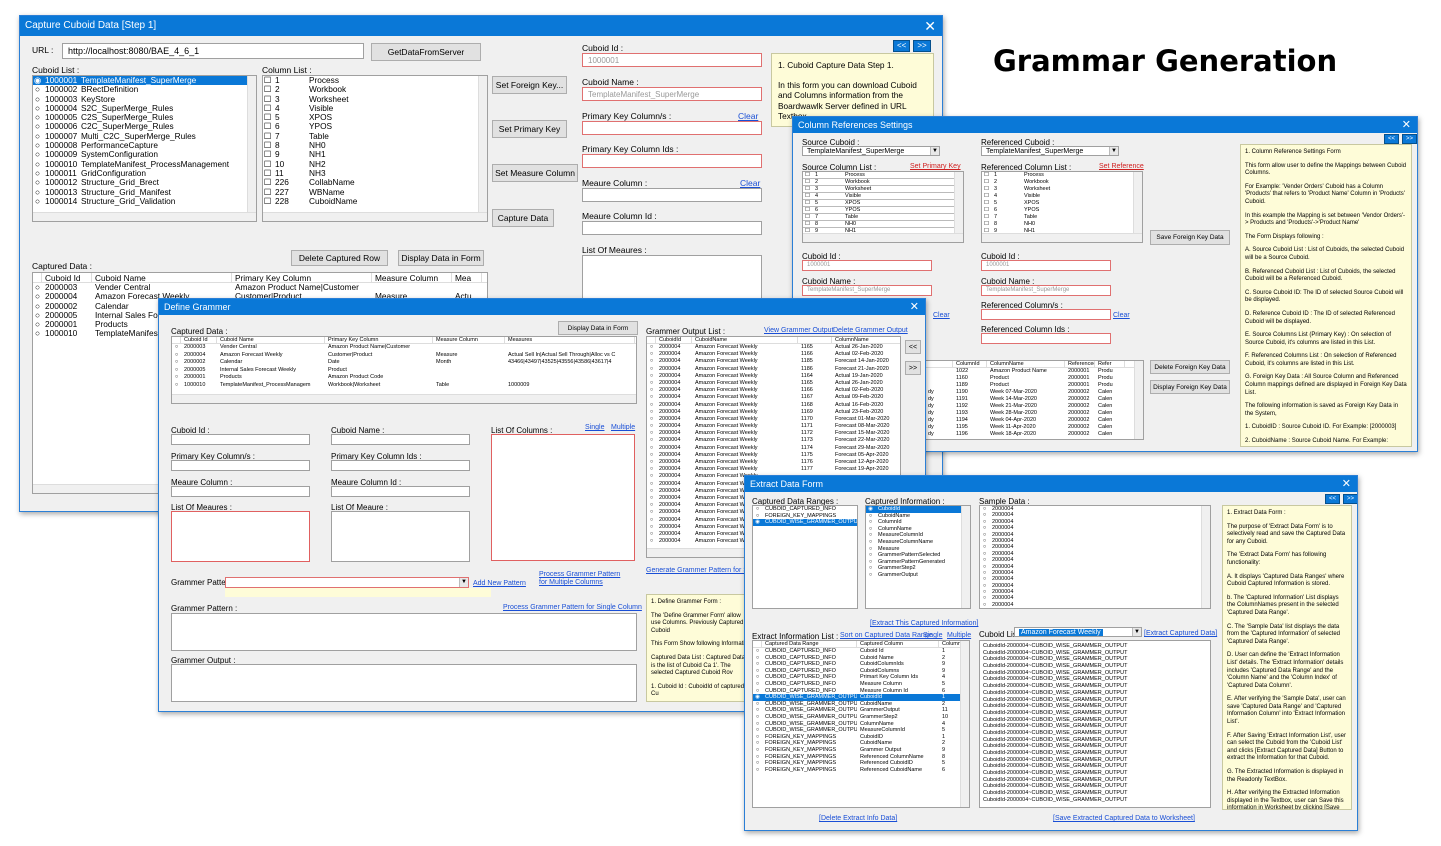 This screenshot has width=1441, height=846. What do you see at coordinates (913, 347) in the screenshot?
I see `prev-output-button: <<` at bounding box center [913, 347].